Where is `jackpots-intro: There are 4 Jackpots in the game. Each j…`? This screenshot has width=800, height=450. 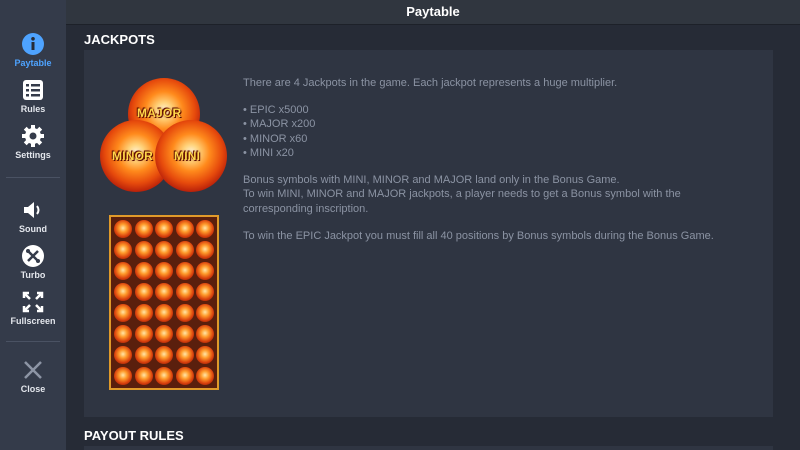 jackpots-intro: There are 4 Jackpots in the game. Each j… is located at coordinates (430, 83).